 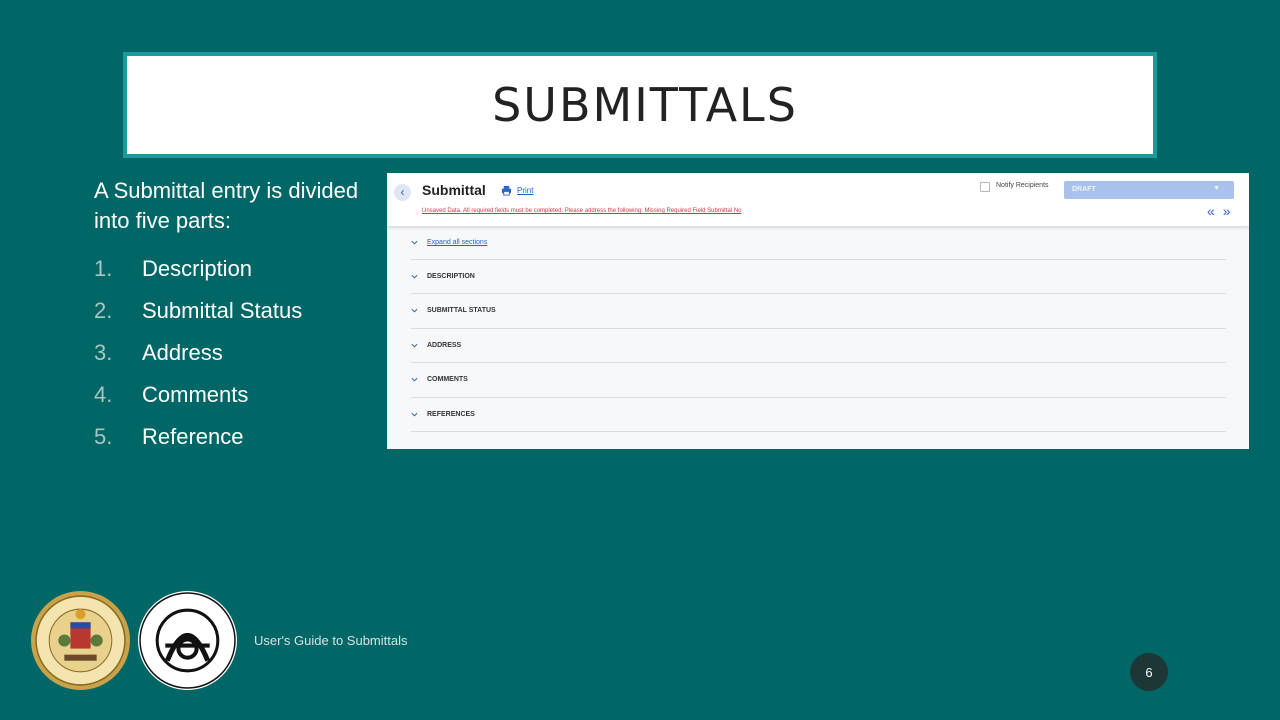 I want to click on list-label: Comments, so click(x=195, y=394).